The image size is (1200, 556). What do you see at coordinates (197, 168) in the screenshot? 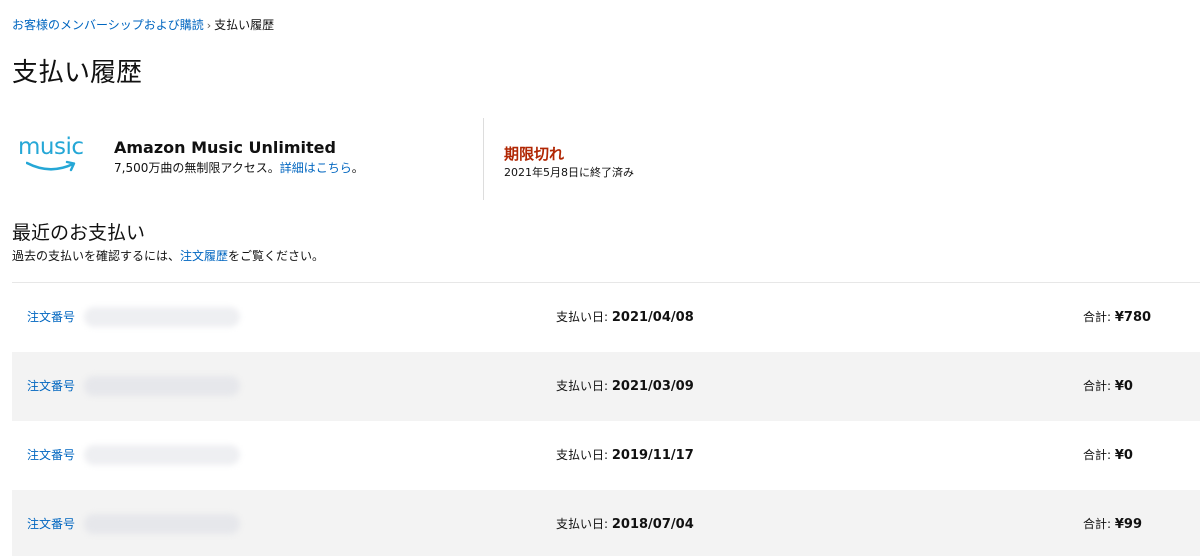
I see `subscription-description-text: 7,500万曲の無制限アクセス。` at bounding box center [197, 168].